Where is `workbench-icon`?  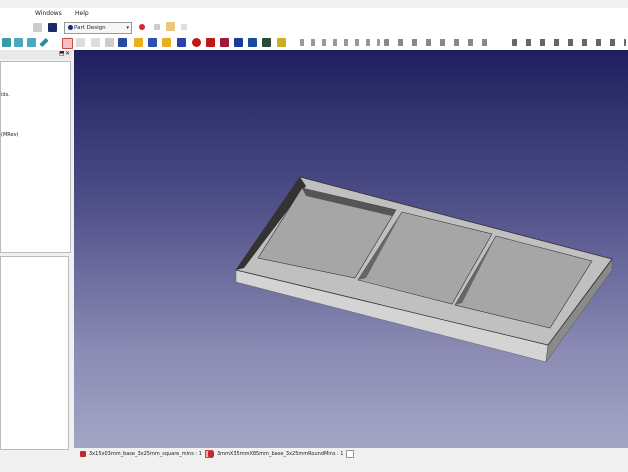
workbench-icon is located at coordinates (70, 27).